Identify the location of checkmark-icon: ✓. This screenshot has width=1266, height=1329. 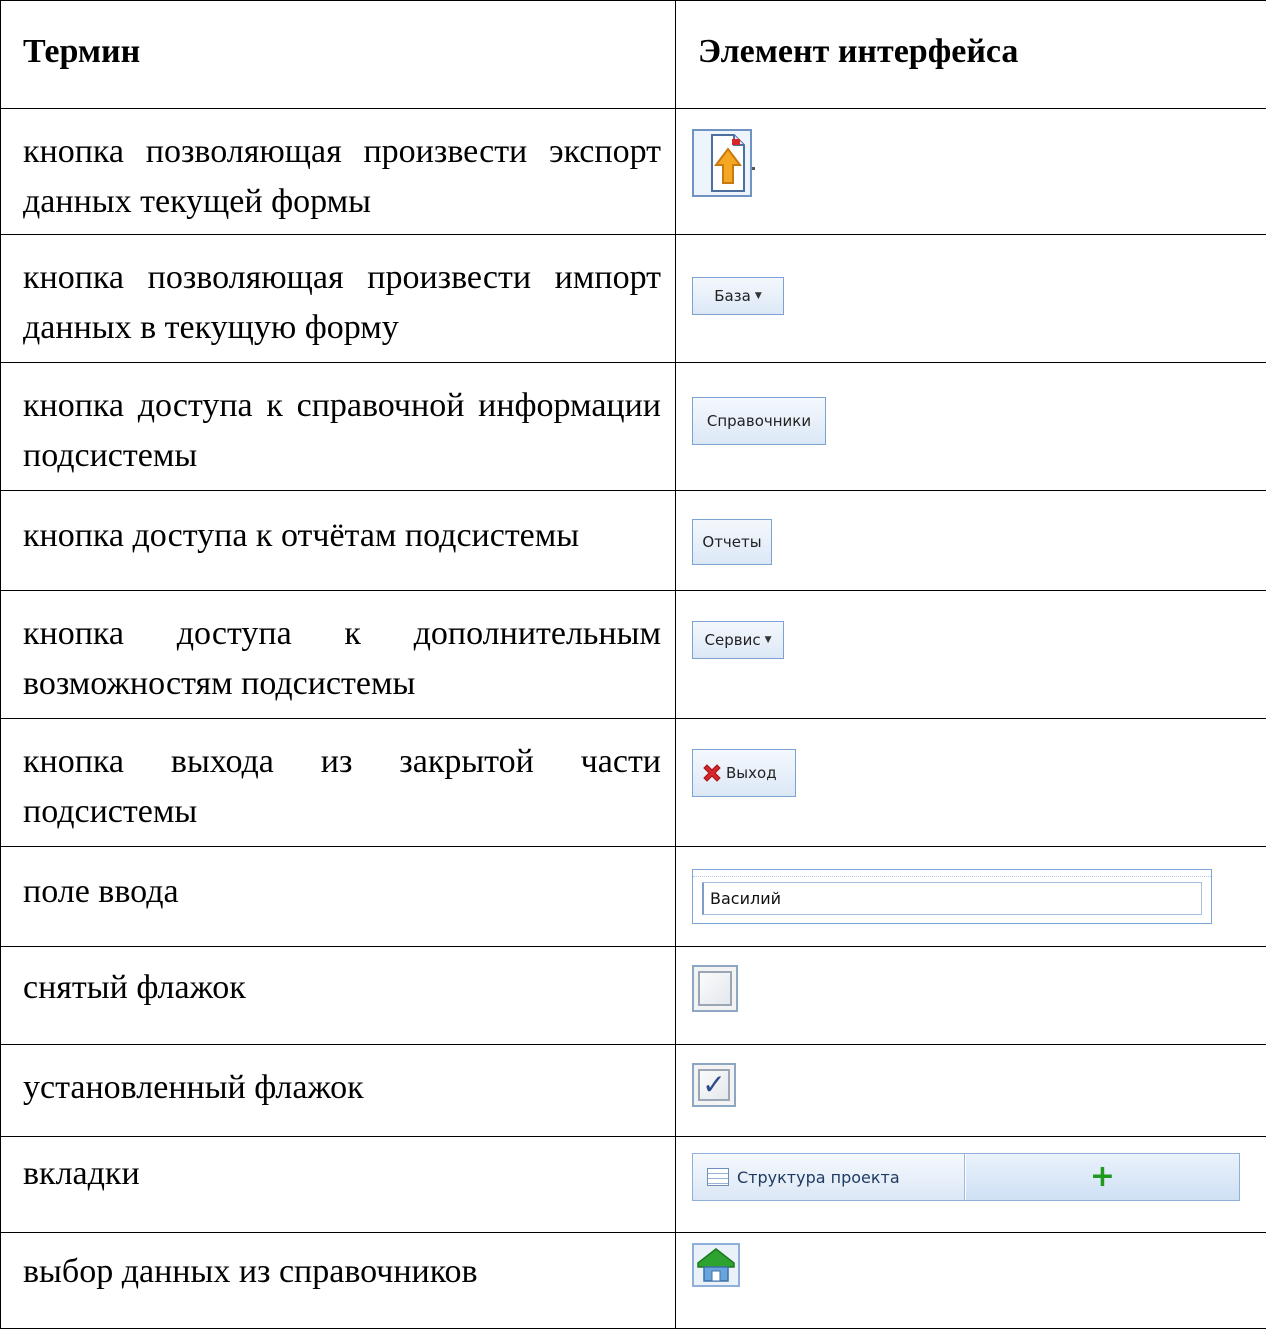
(713, 1085).